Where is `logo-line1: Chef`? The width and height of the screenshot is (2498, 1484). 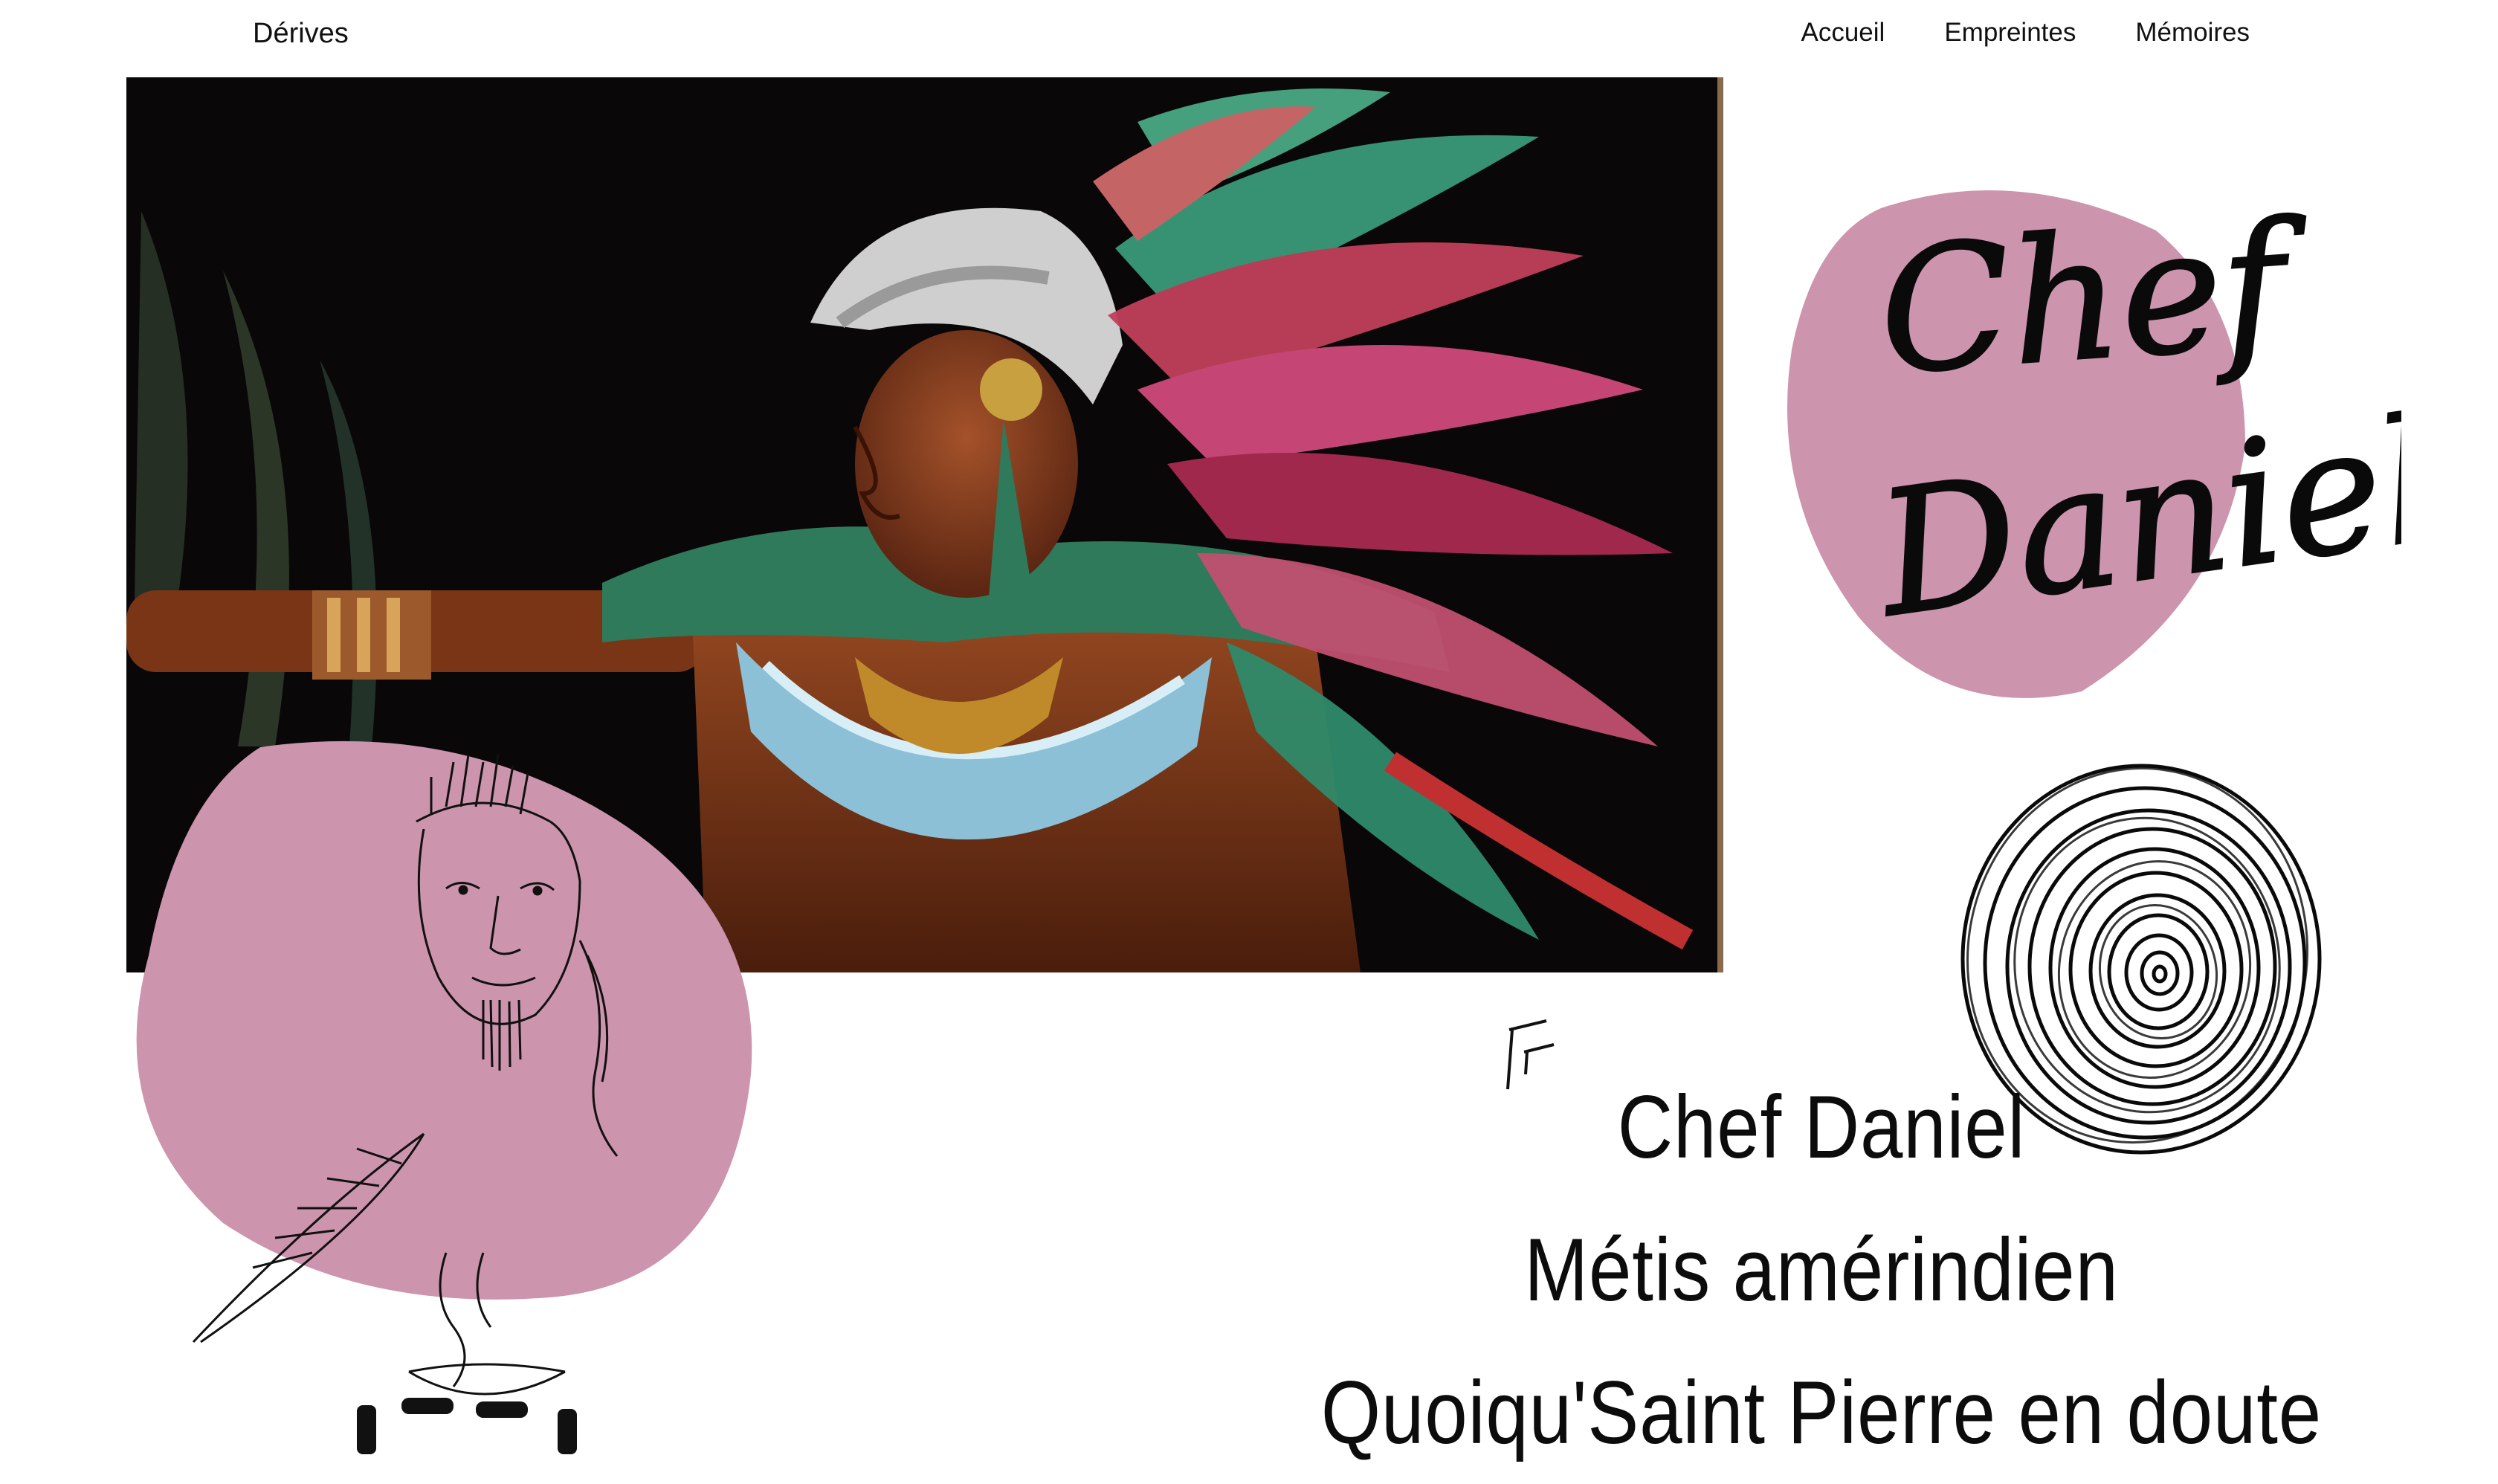
logo-line1: Chef is located at coordinates (2095, 298).